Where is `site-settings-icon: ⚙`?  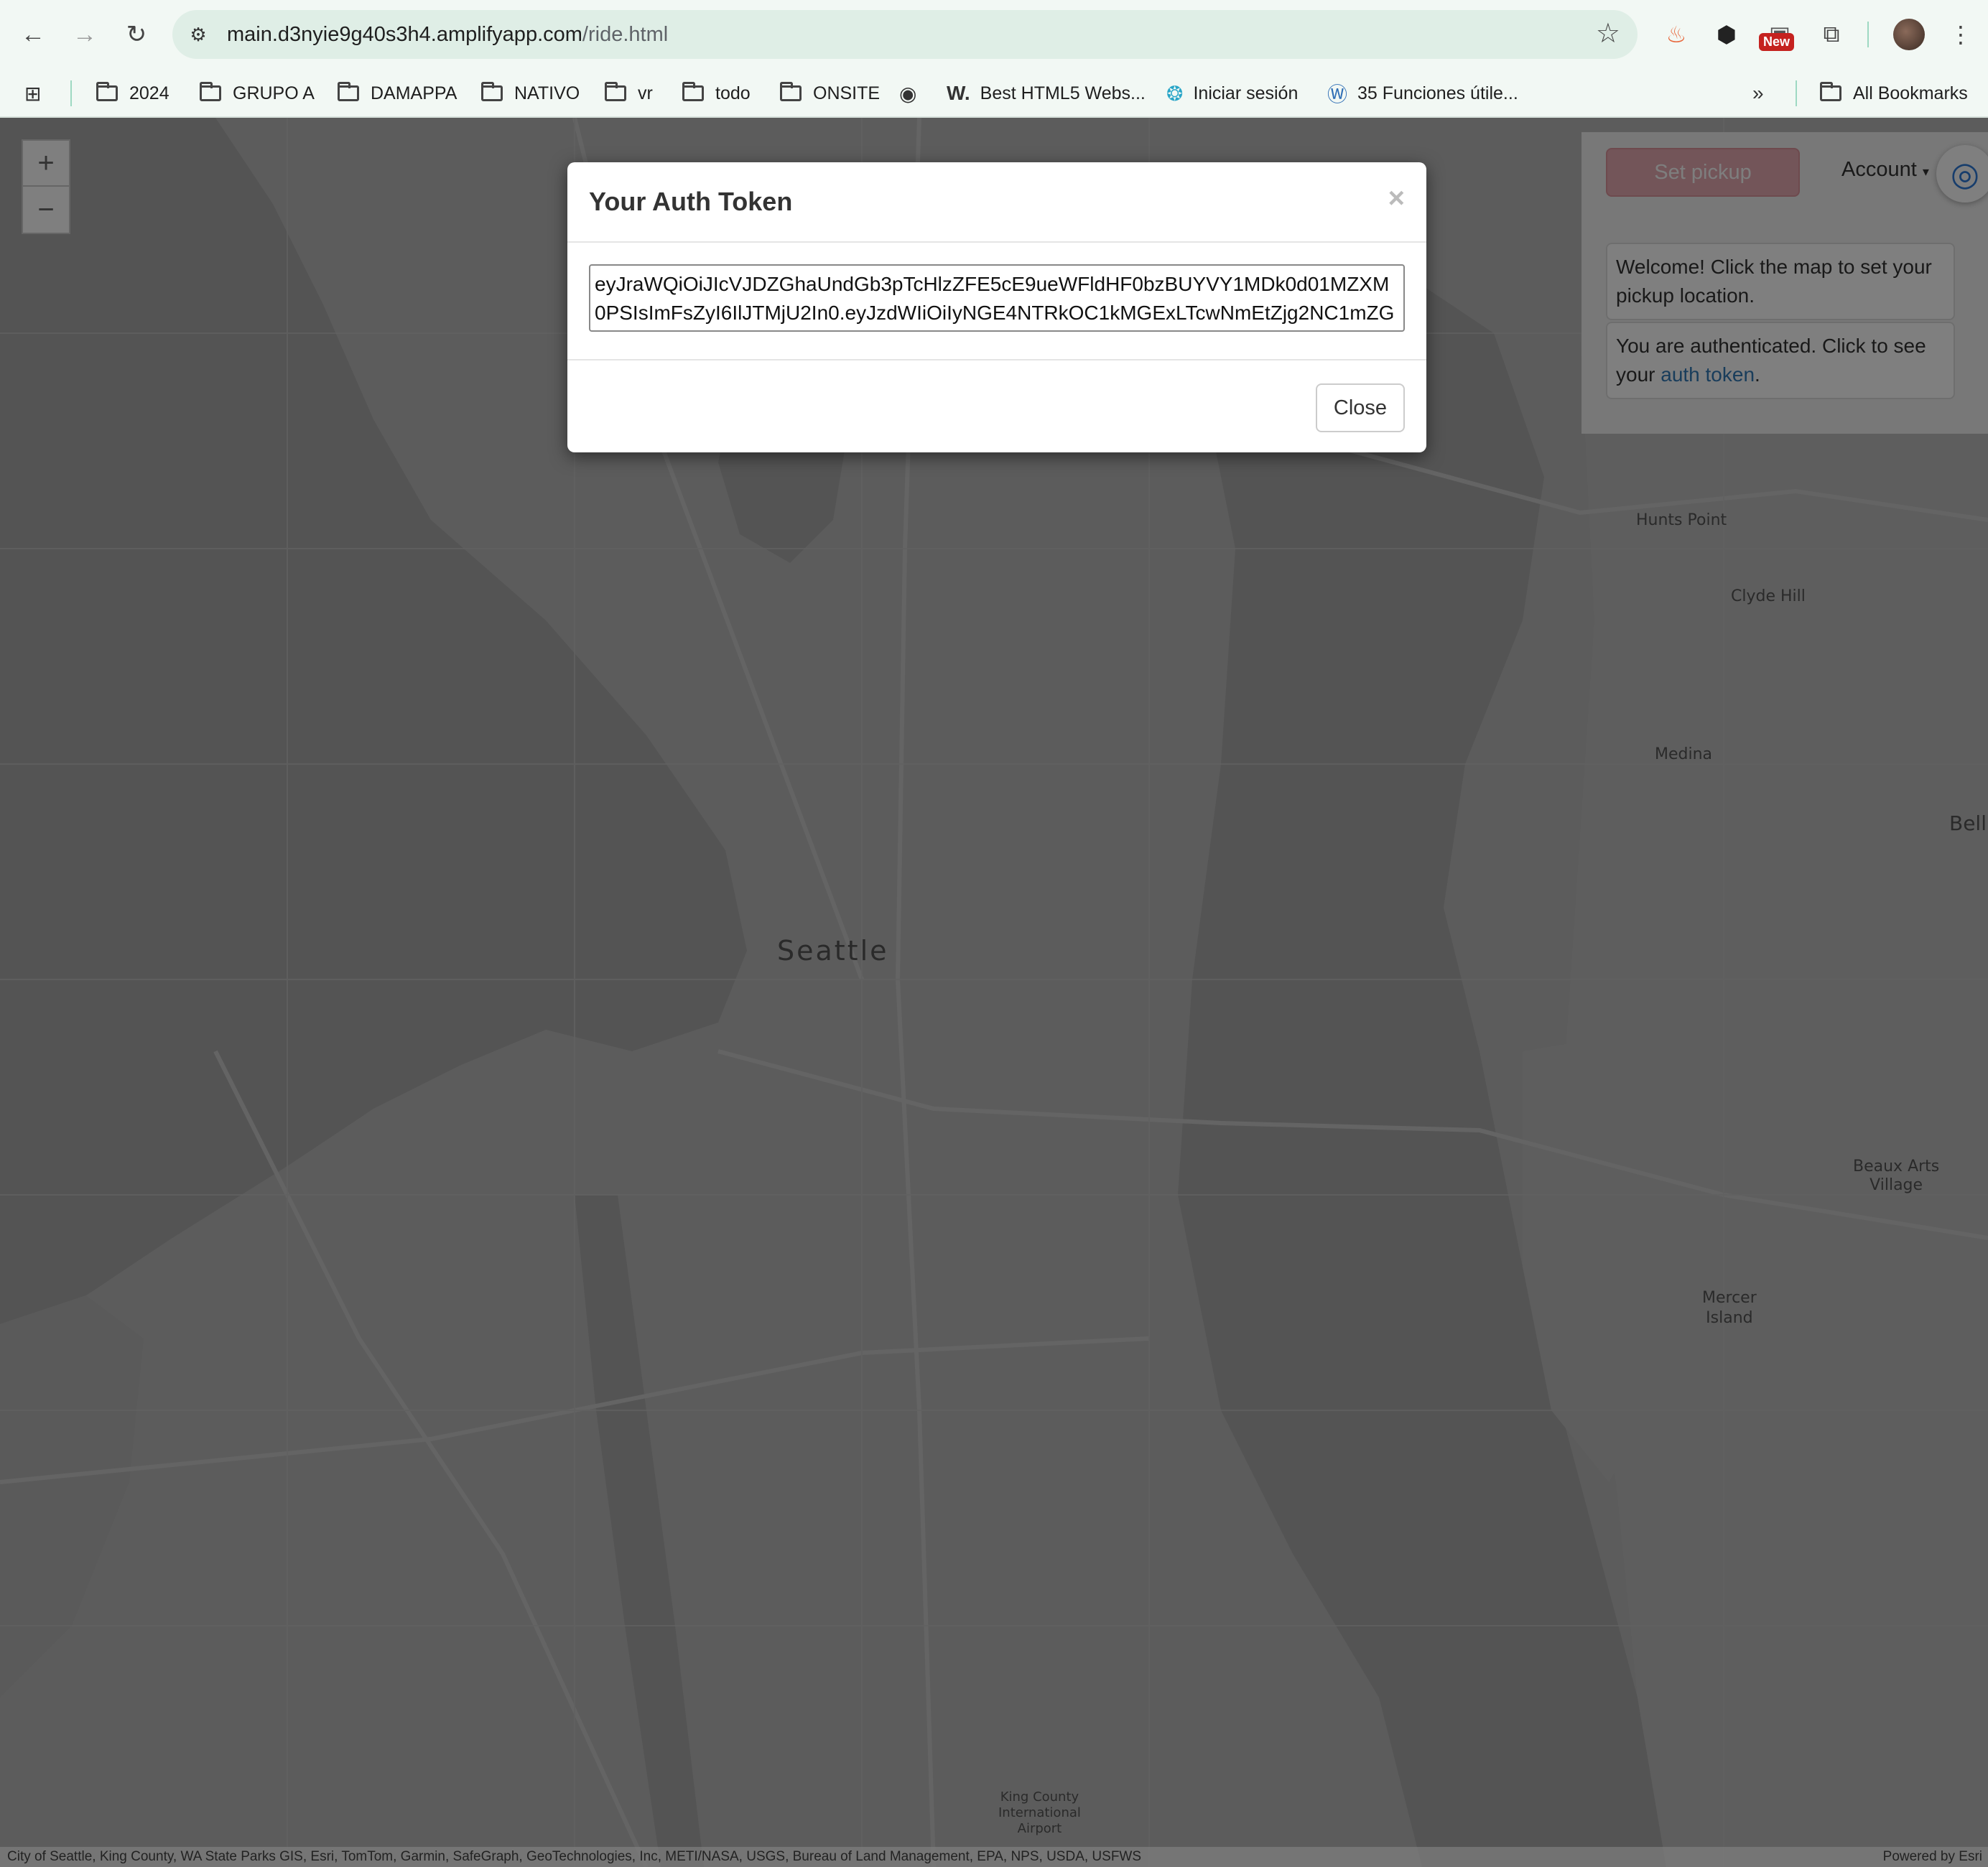 site-settings-icon: ⚙ is located at coordinates (198, 34).